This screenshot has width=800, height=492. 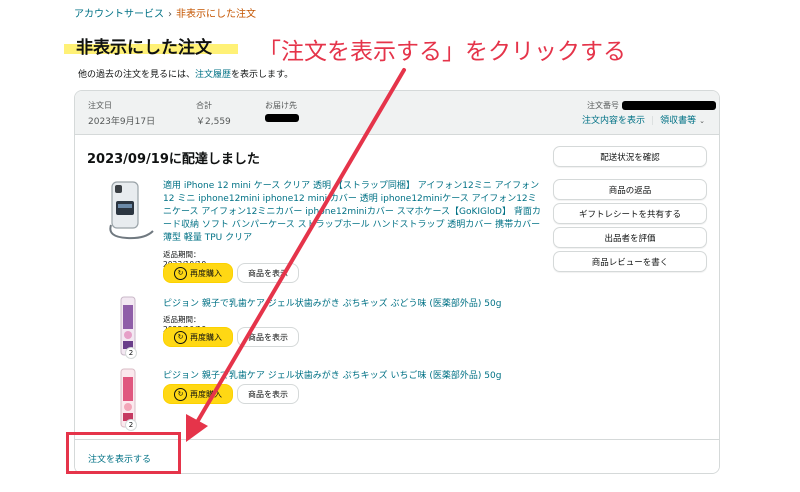 I want to click on track-package-button: 配送状況を確認, so click(x=630, y=156).